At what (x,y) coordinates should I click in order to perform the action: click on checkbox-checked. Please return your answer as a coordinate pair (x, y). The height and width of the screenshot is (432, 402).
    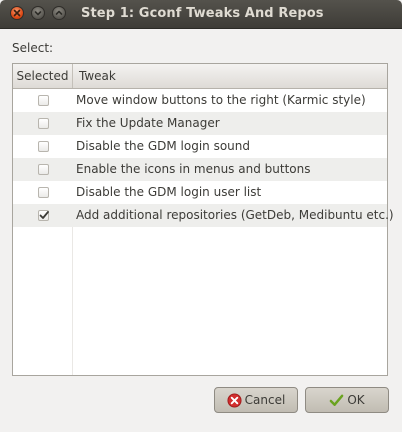
    Looking at the image, I should click on (43, 215).